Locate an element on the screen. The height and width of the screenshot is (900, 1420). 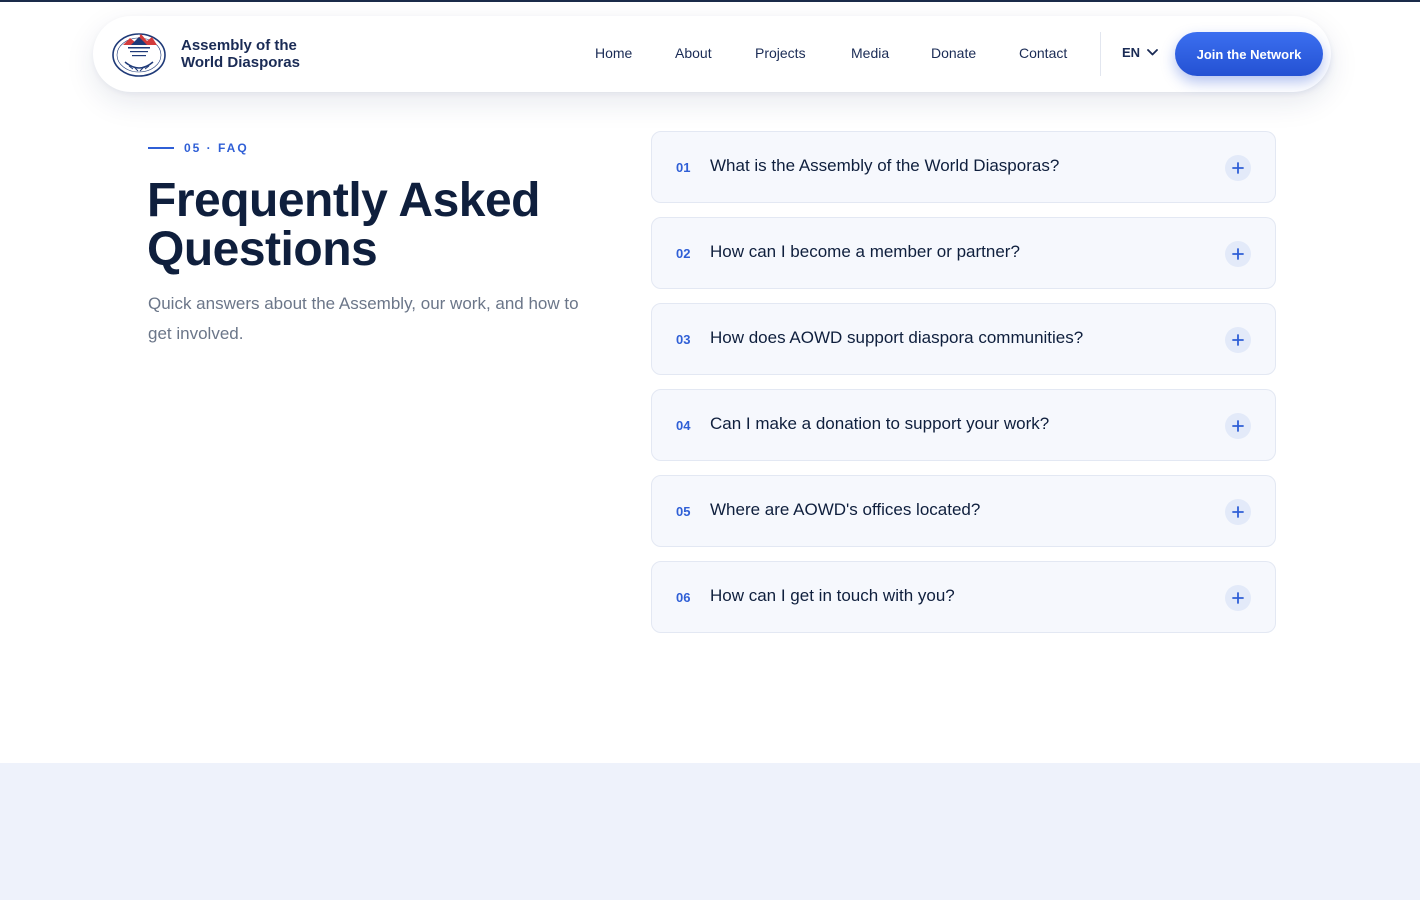
section-kicker: 05 · FAQ is located at coordinates (198, 148).